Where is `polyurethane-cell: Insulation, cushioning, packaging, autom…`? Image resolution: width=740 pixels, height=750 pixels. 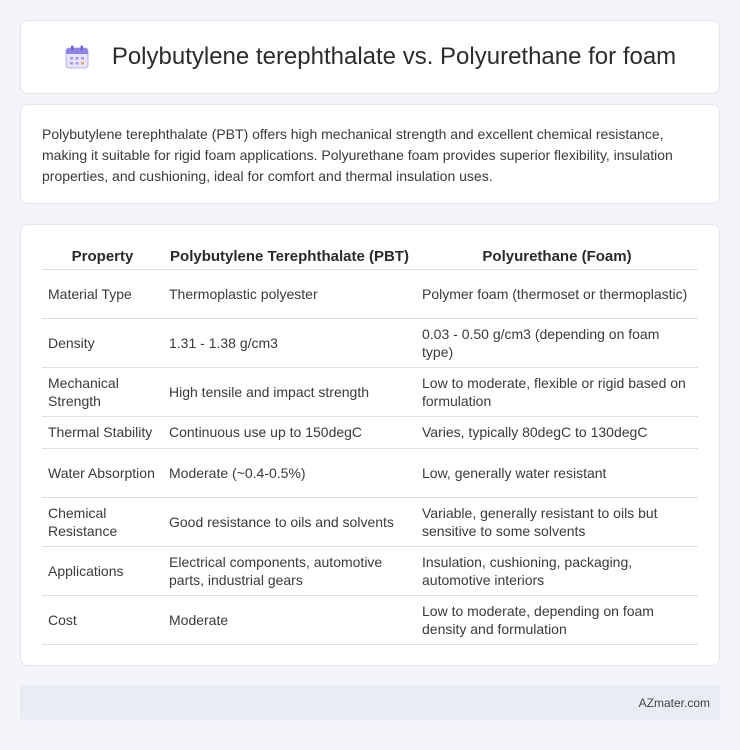 polyurethane-cell: Insulation, cushioning, packaging, autom… is located at coordinates (557, 571).